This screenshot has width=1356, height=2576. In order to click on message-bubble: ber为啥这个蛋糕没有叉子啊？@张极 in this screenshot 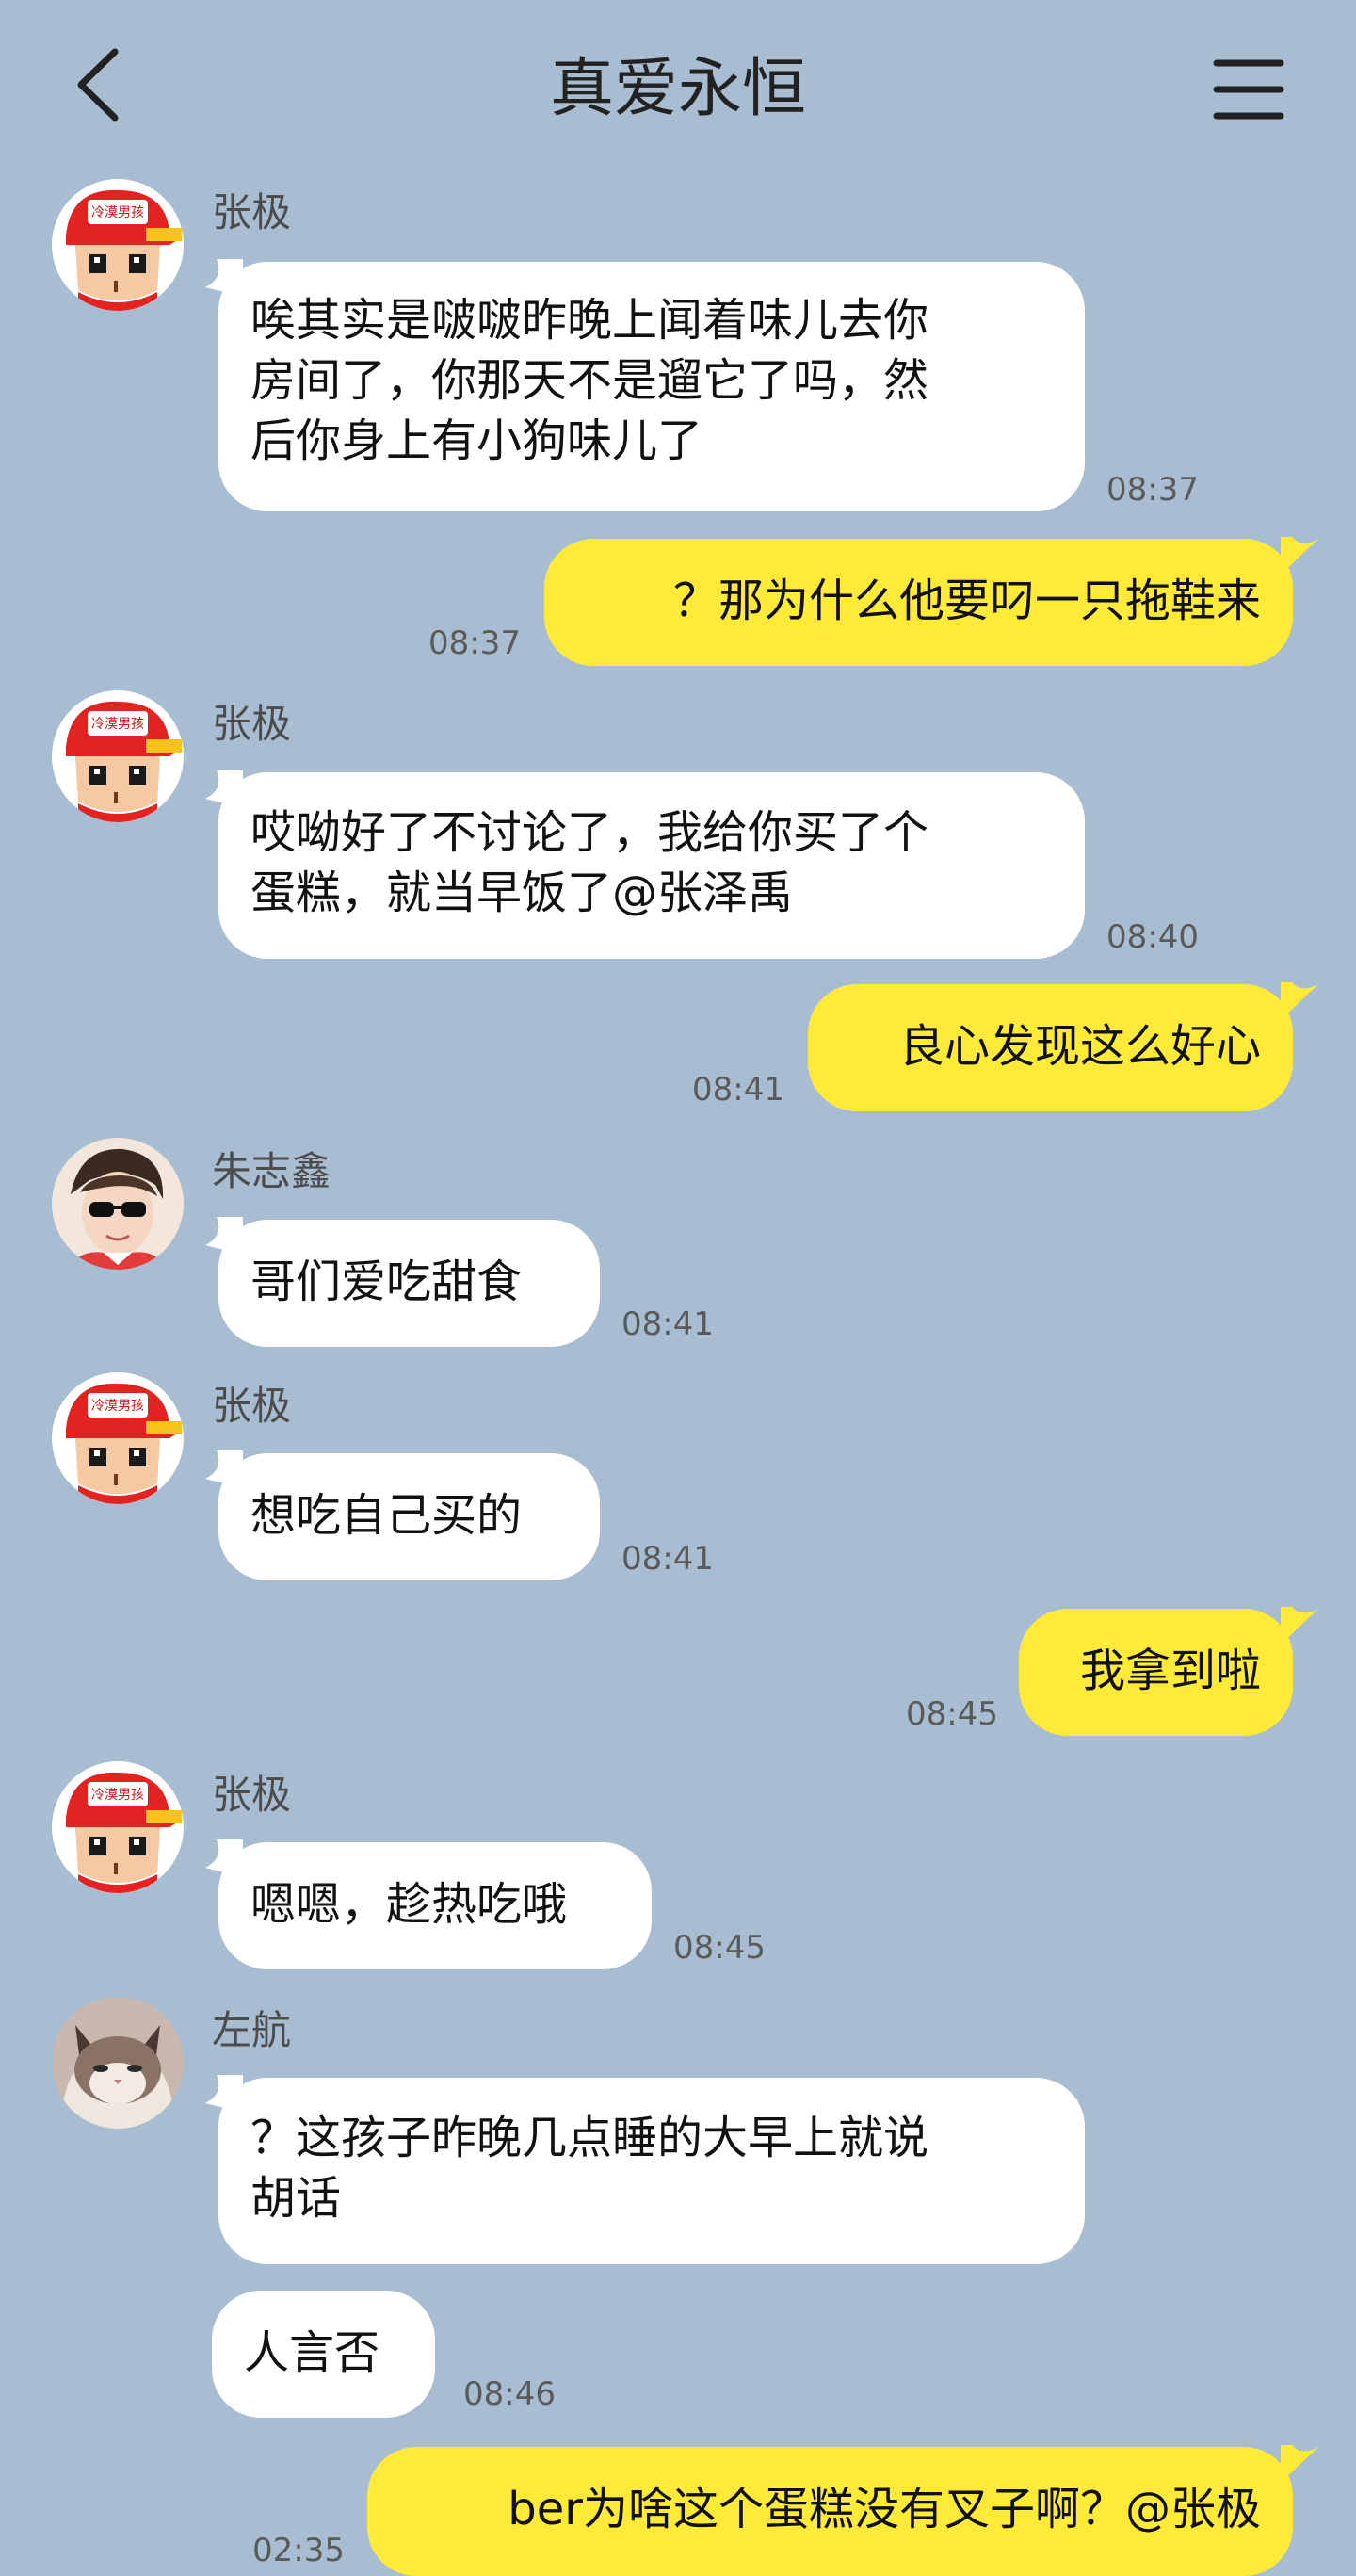, I will do `click(830, 2511)`.